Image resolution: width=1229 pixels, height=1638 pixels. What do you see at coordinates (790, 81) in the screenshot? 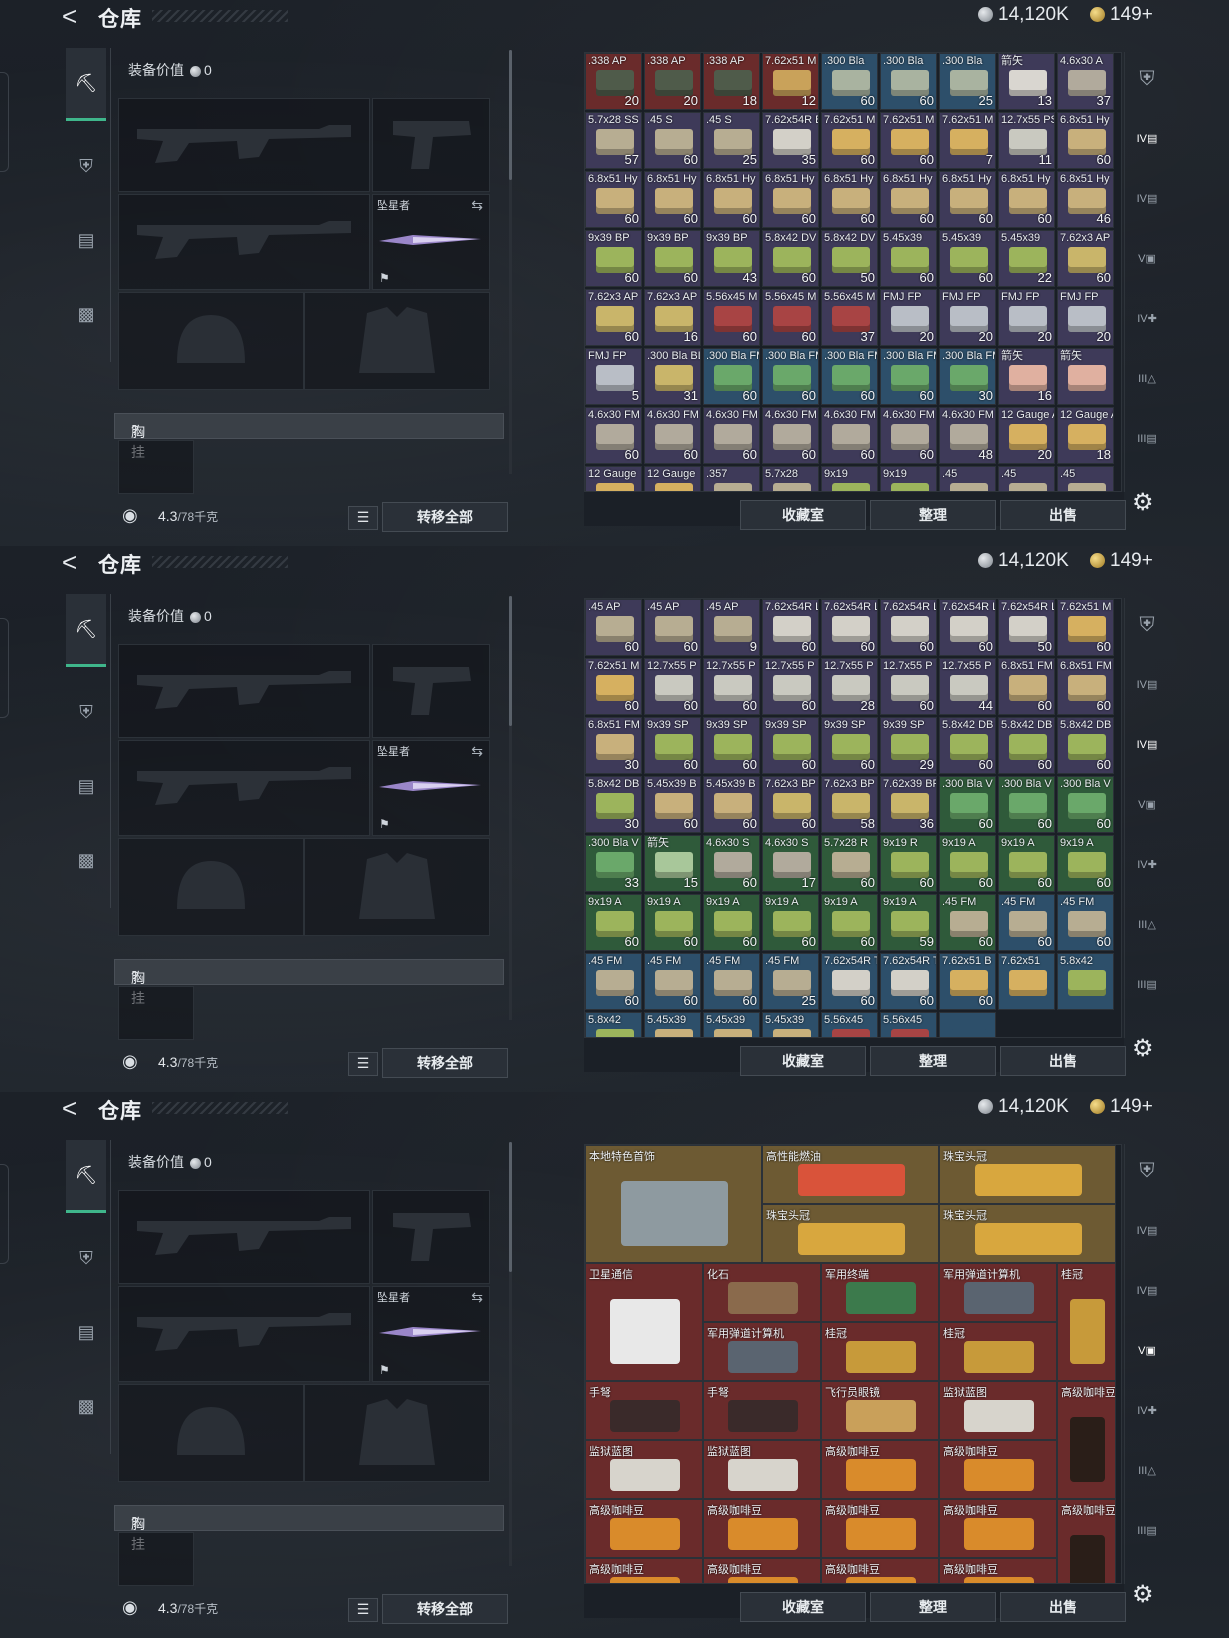
I see `stash-item: 7.62x51 M 12` at bounding box center [790, 81].